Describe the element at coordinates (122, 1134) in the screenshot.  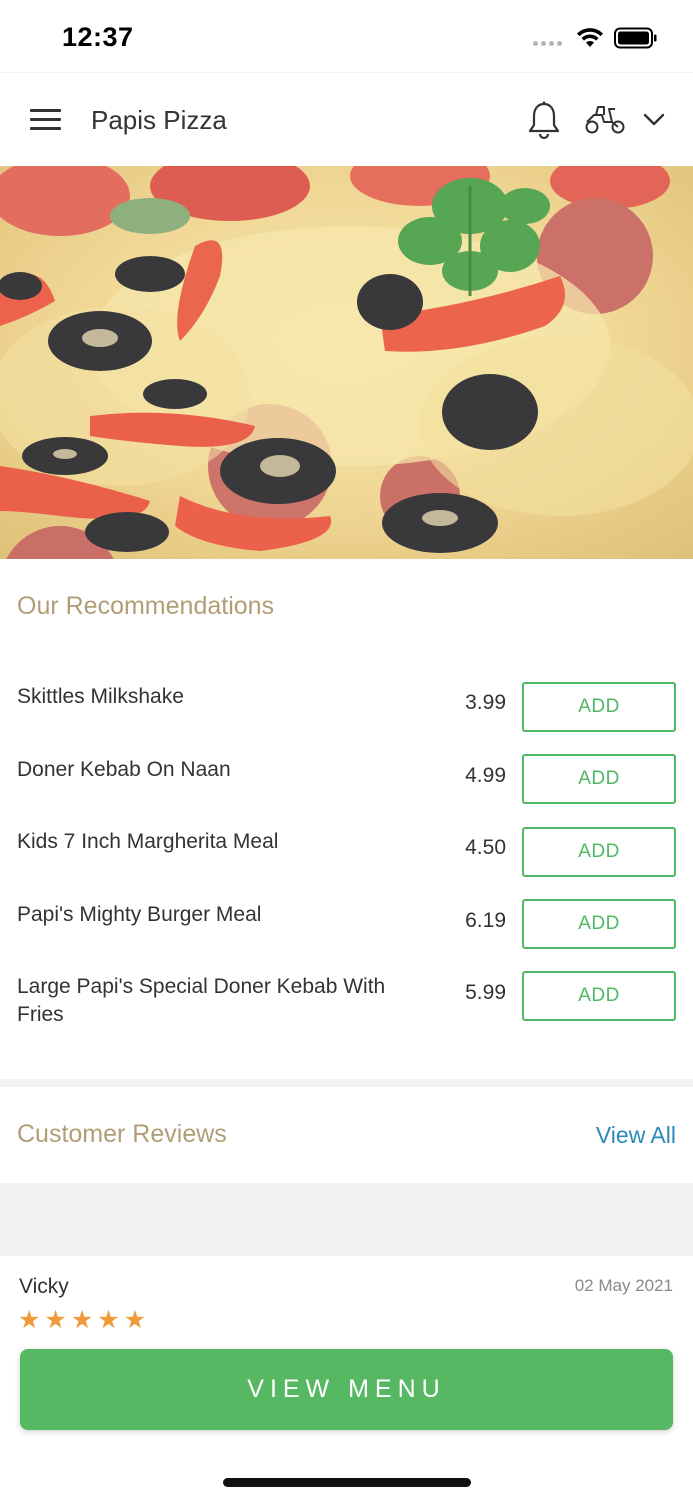
I see `reviews-title: Customer Reviews` at that location.